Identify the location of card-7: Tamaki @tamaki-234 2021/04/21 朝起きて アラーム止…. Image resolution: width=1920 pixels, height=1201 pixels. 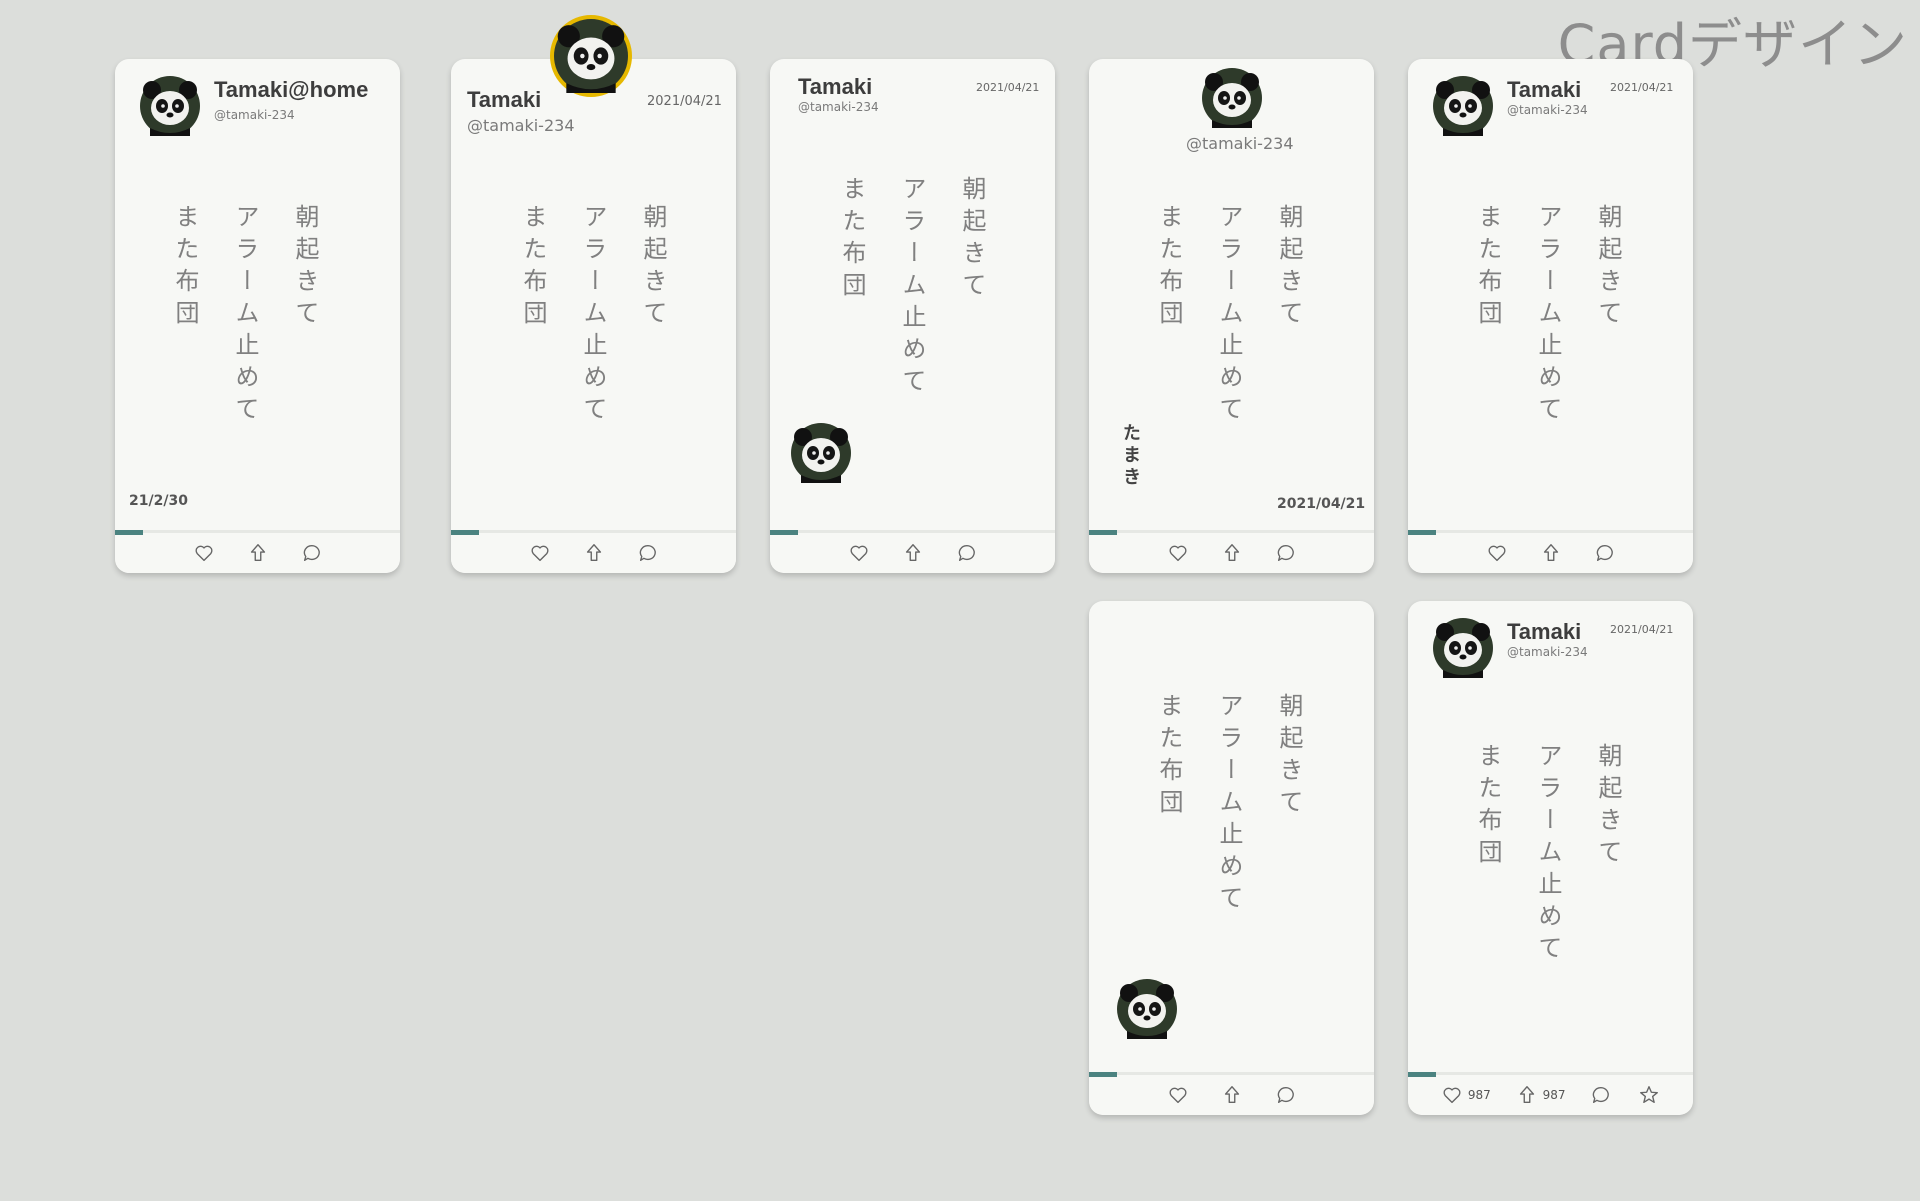
(1550, 858).